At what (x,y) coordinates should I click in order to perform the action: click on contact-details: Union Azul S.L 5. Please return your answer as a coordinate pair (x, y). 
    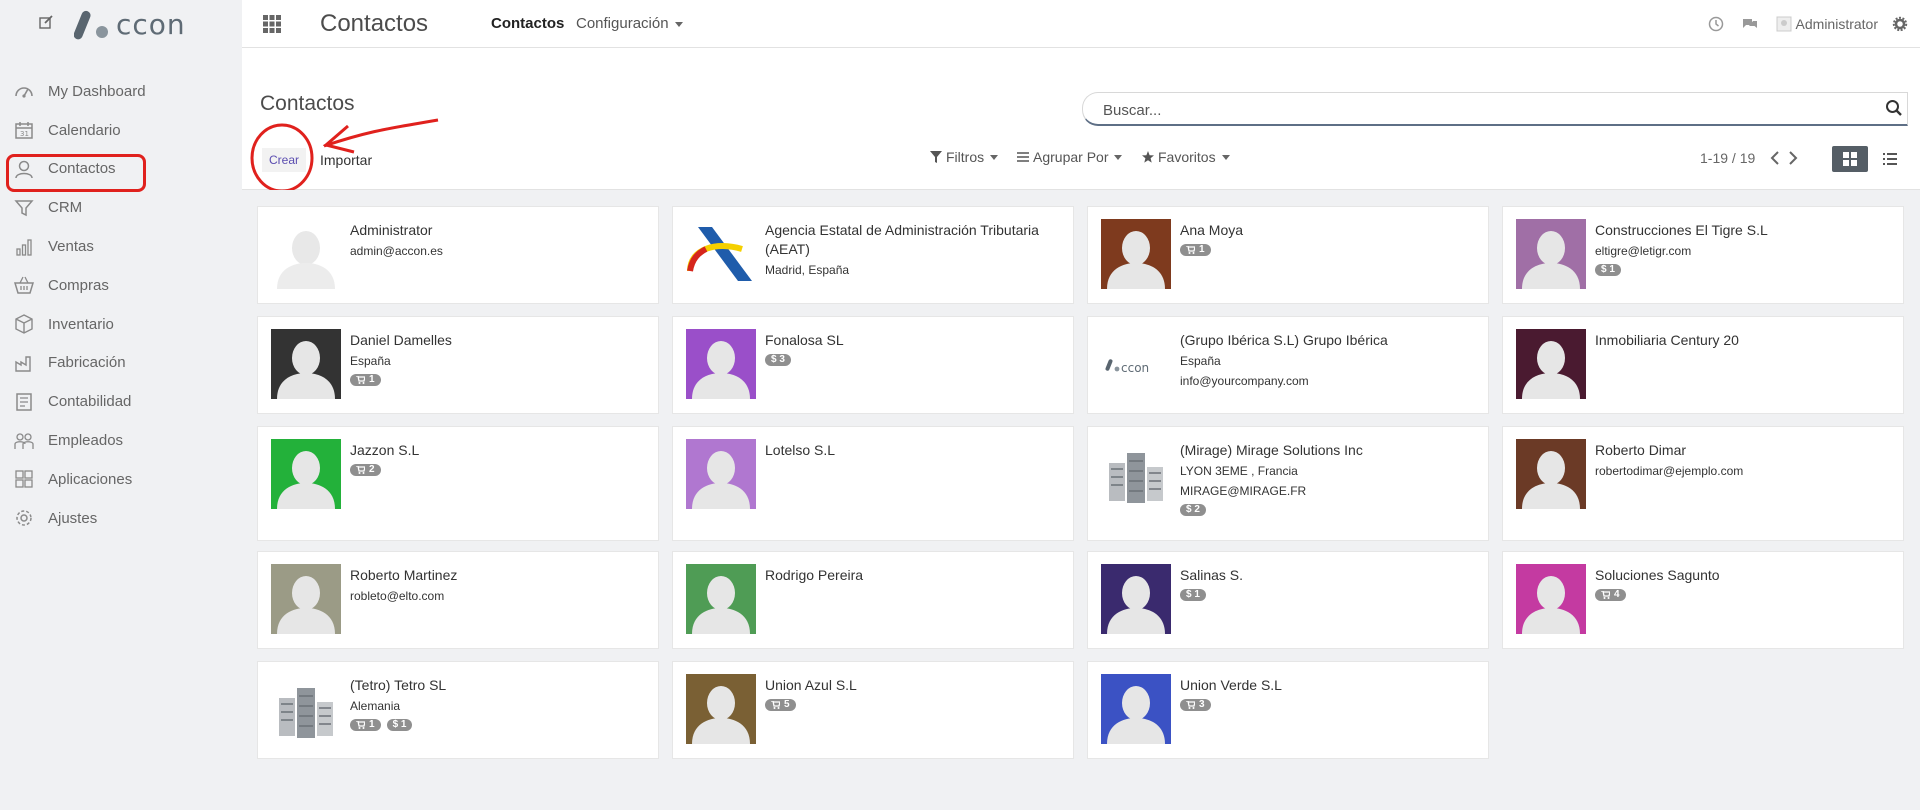
    Looking at the image, I should click on (914, 694).